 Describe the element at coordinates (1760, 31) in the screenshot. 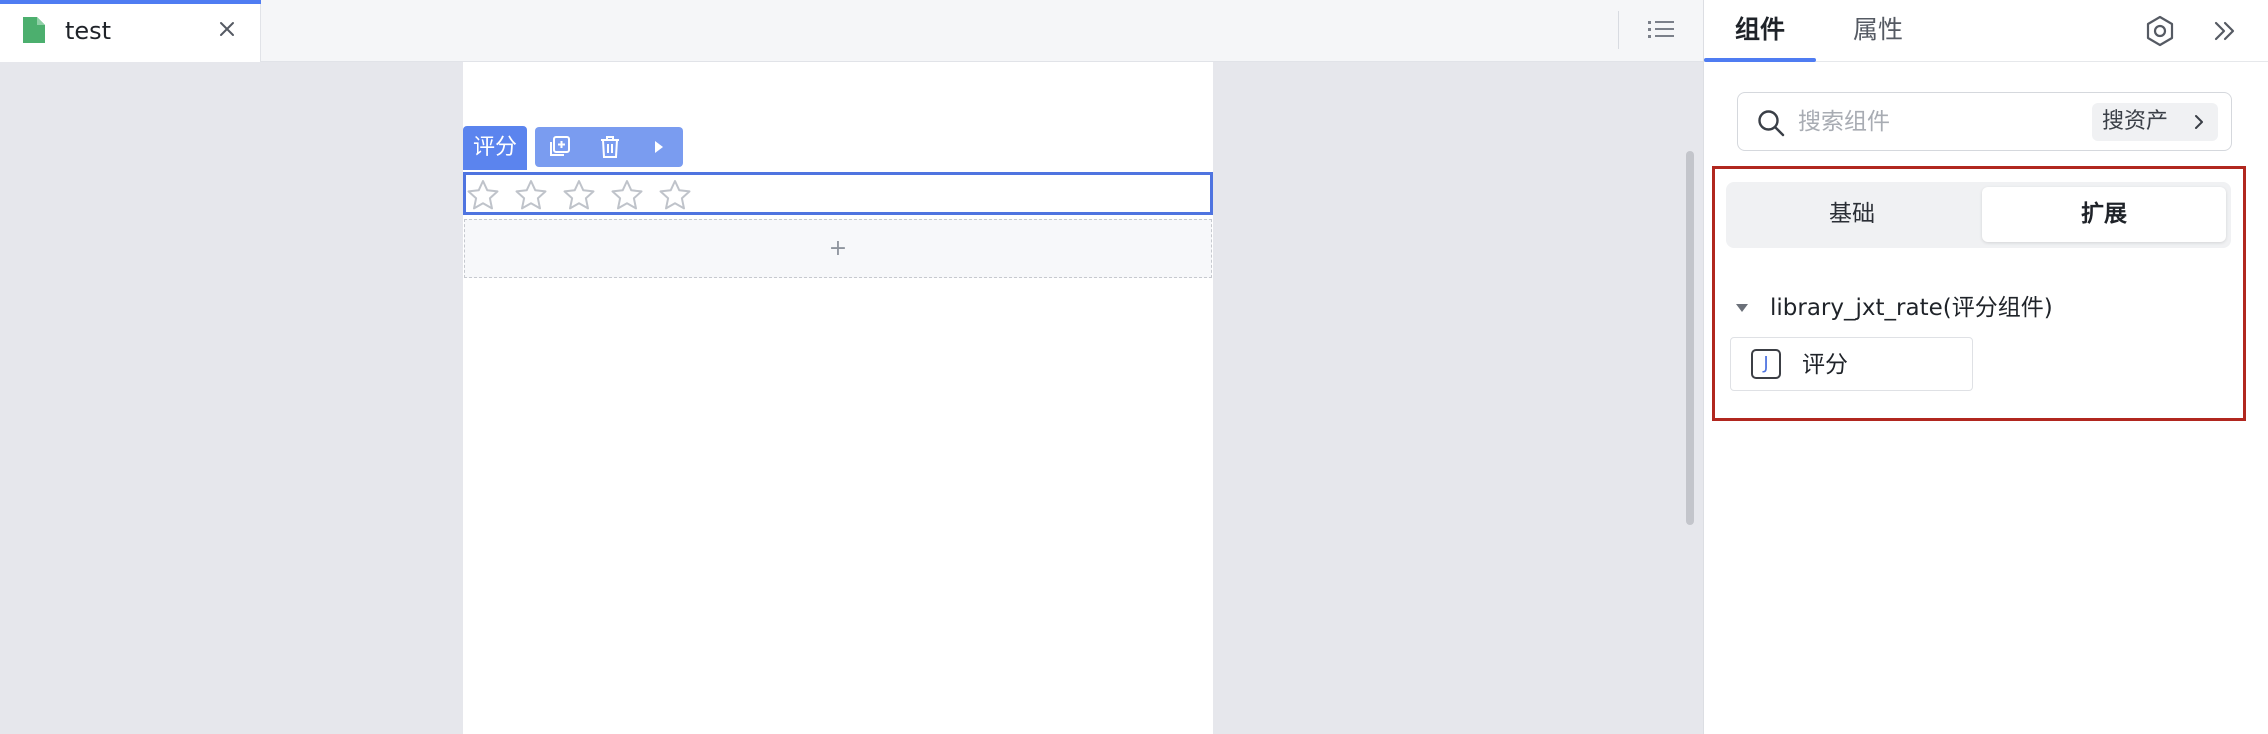

I see `tab-components: 组件` at that location.